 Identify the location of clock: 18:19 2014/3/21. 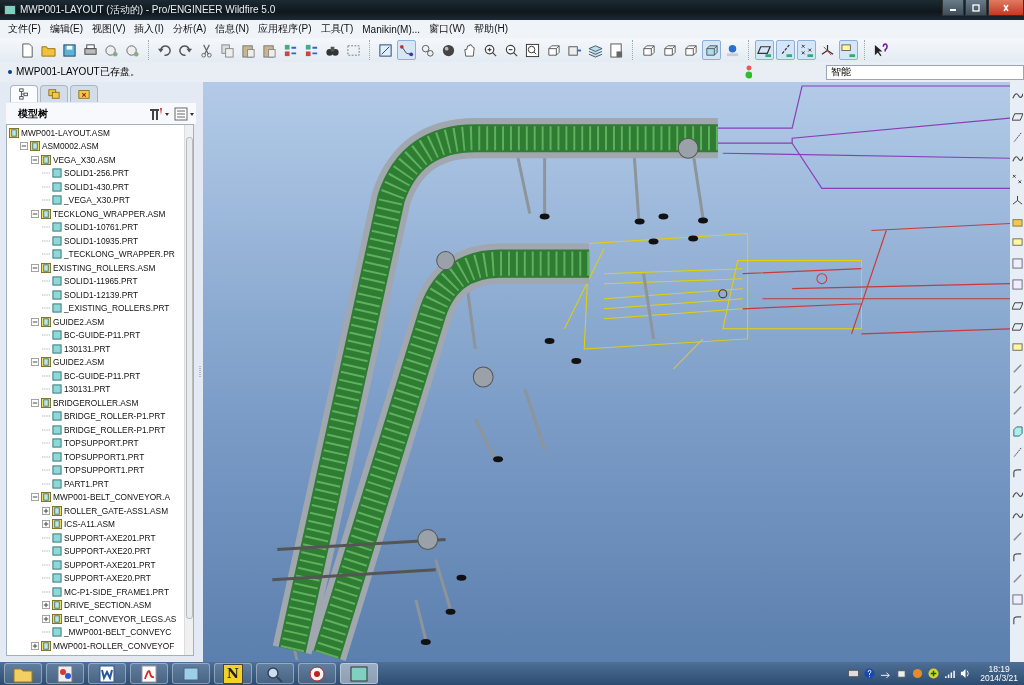
(999, 673).